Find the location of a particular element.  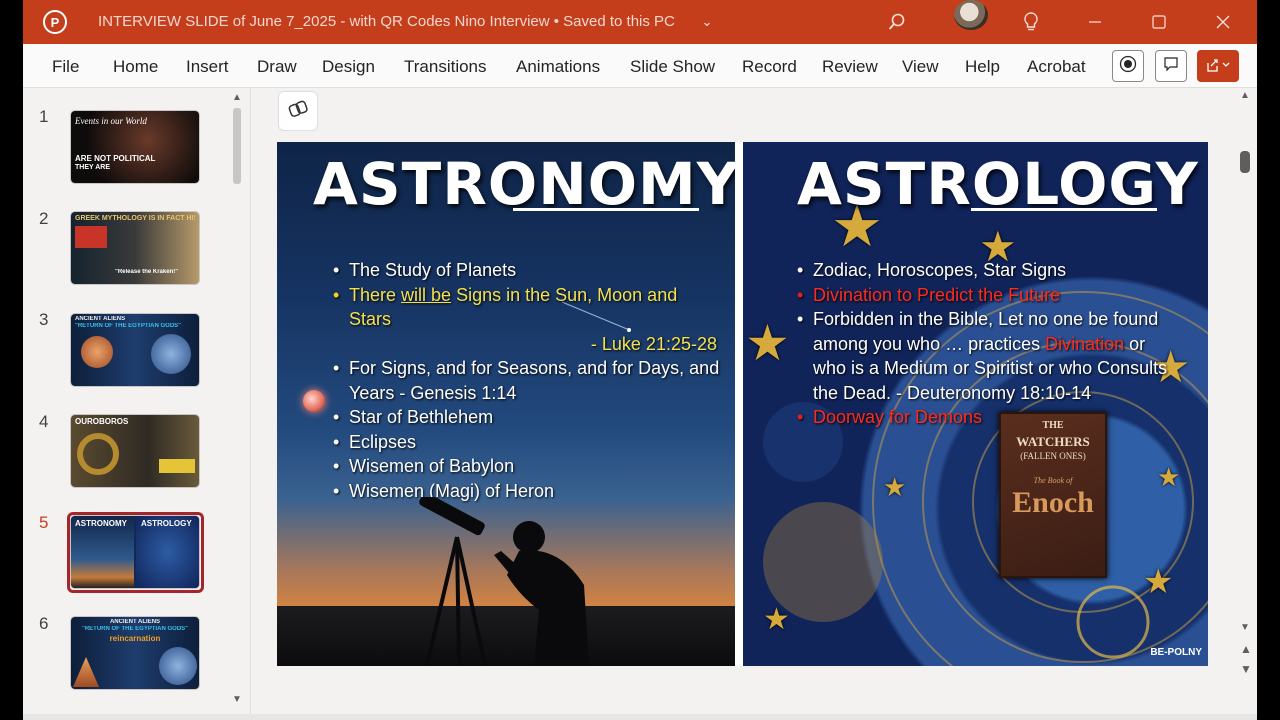

record-button is located at coordinates (1128, 66).